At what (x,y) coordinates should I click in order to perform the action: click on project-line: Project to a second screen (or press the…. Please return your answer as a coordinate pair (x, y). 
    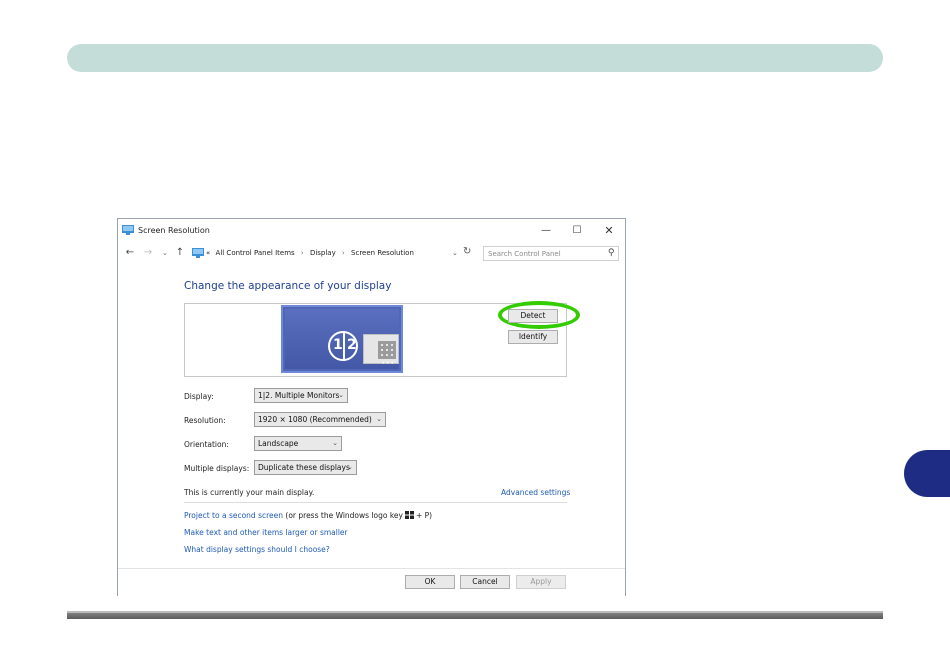
    Looking at the image, I should click on (308, 515).